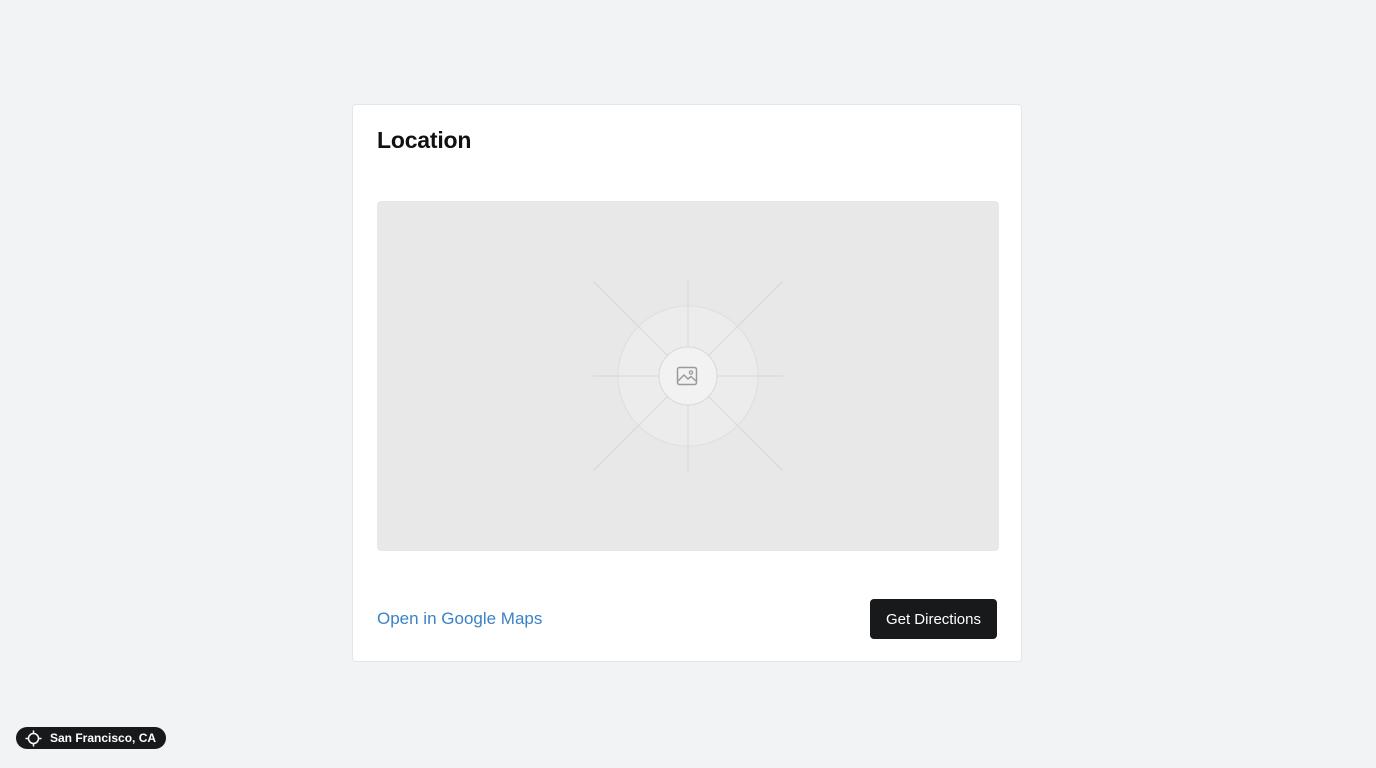  I want to click on location-badge: San Francisco, CA, so click(91, 738).